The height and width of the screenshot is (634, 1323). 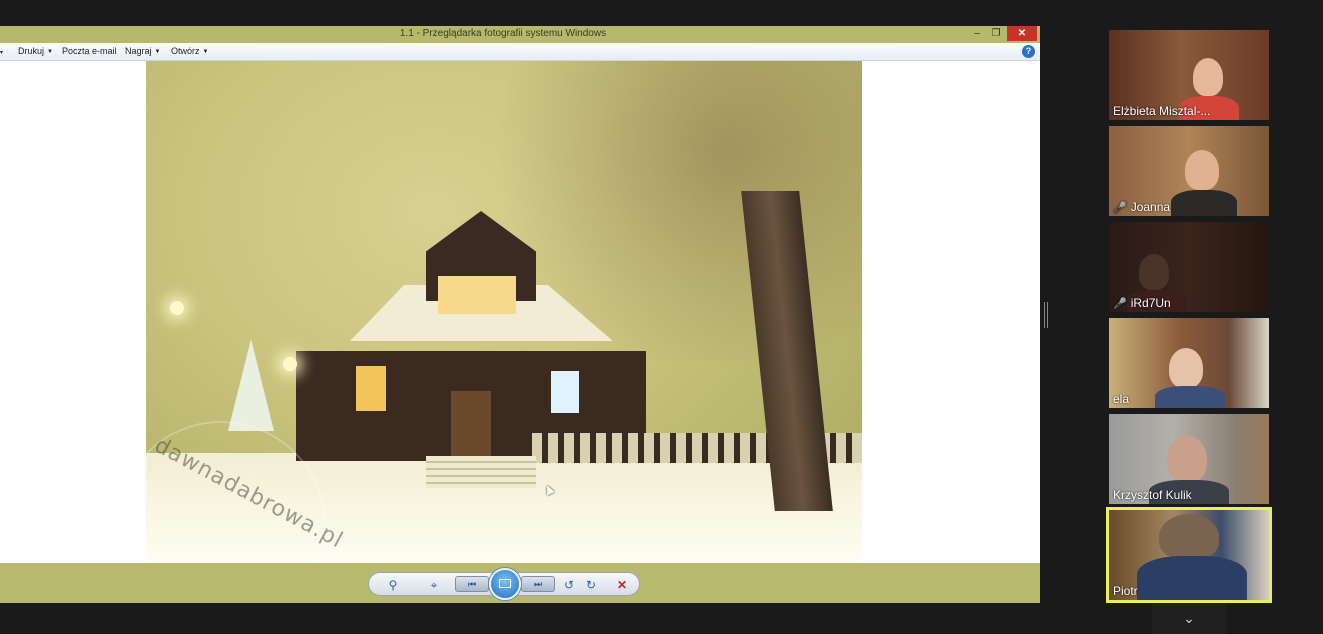 What do you see at coordinates (622, 585) in the screenshot?
I see `delete-icon: ✕` at bounding box center [622, 585].